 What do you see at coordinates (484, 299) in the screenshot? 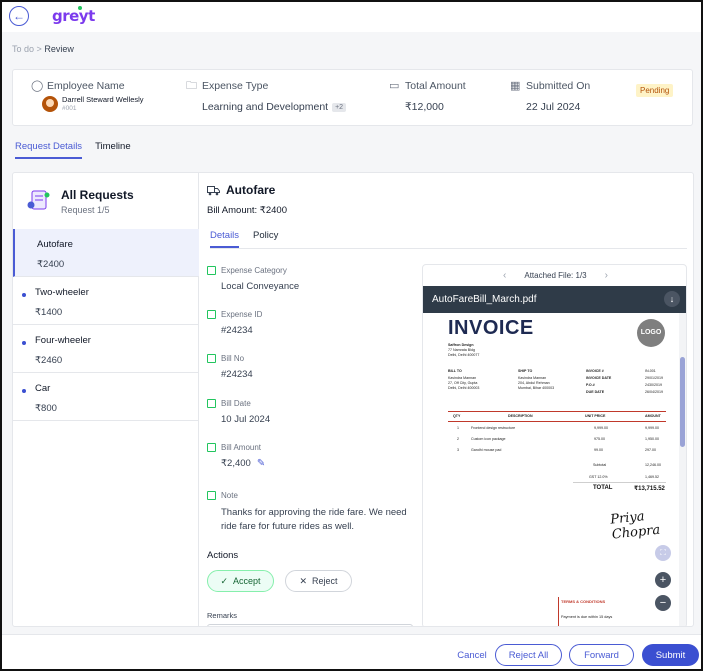
I see `pdf-file-name: AutoFareBill_March.pdf` at bounding box center [484, 299].